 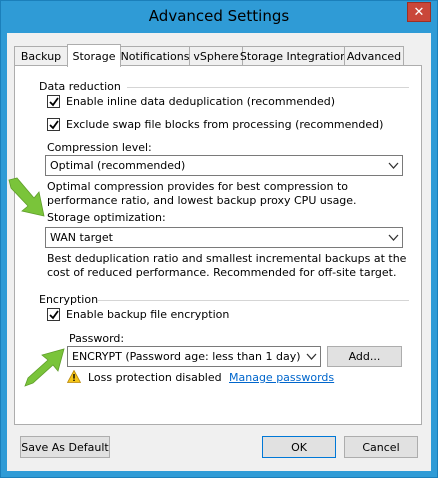 I want to click on tab-backup: Backup, so click(x=41, y=56).